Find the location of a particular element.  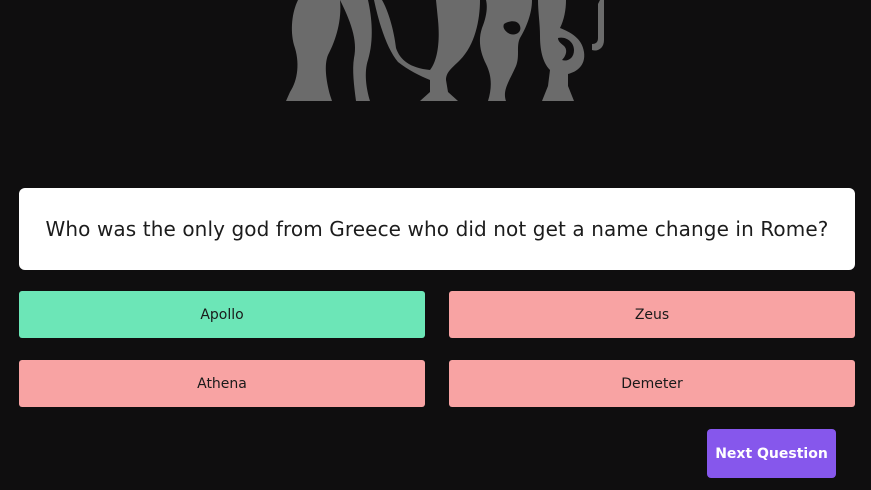

hero-image is located at coordinates (440, 55).